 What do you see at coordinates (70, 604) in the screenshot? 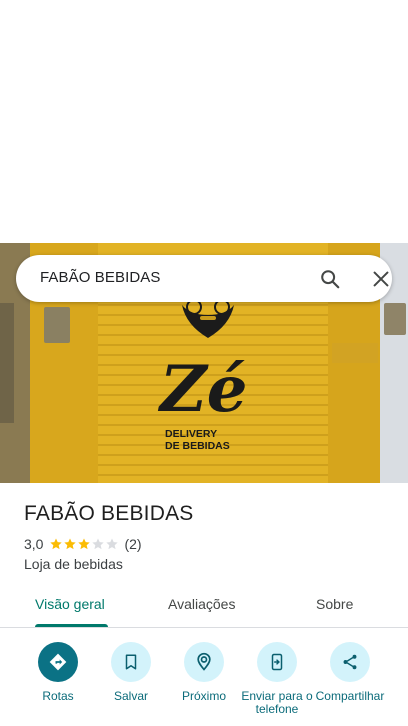
I see `tab-overview: Visão geral` at bounding box center [70, 604].